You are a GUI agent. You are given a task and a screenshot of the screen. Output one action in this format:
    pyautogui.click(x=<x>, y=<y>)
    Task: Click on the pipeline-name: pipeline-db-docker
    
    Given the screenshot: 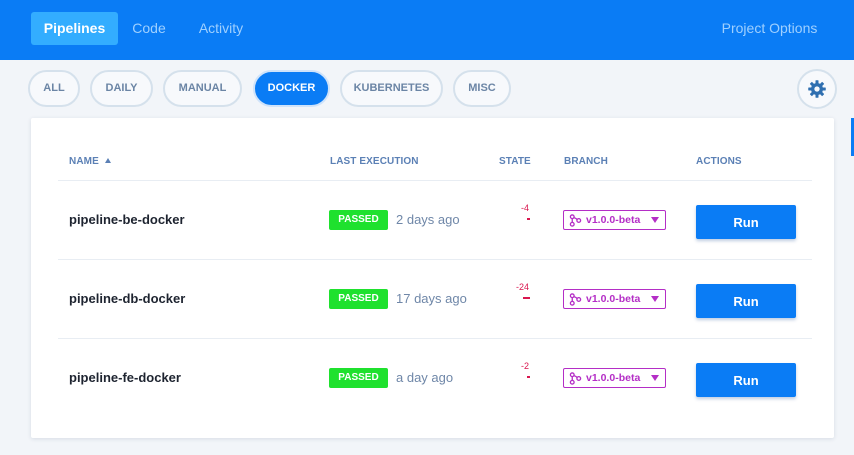 What is the action you would take?
    pyautogui.click(x=127, y=298)
    